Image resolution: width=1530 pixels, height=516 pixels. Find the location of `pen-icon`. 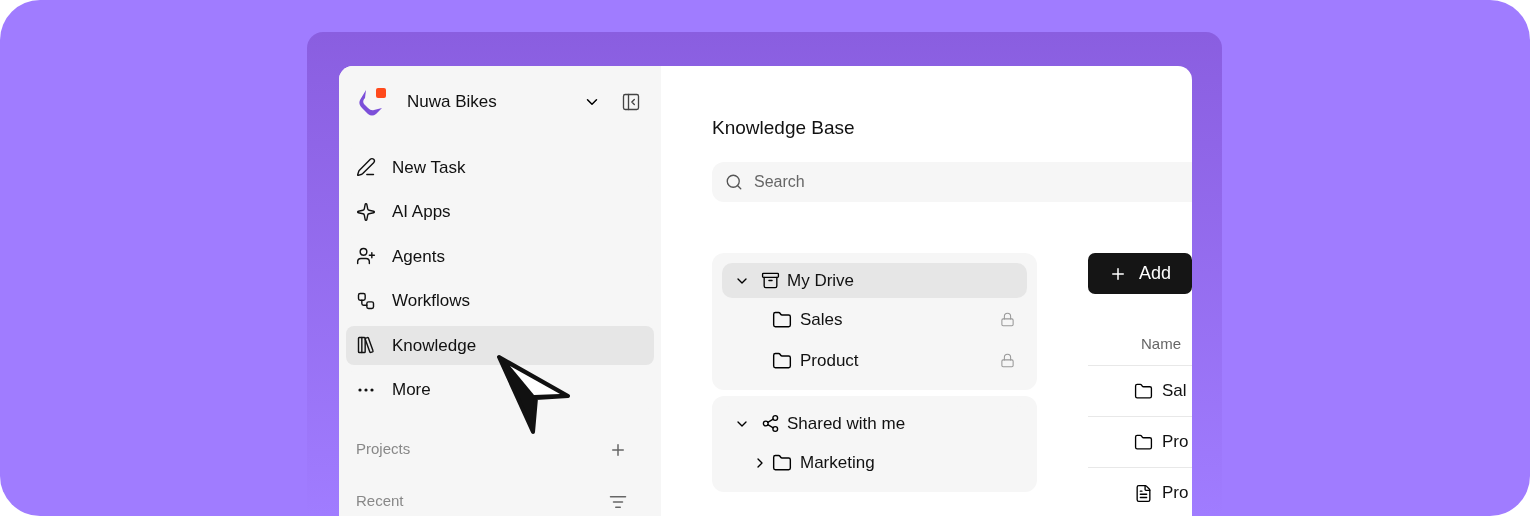

pen-icon is located at coordinates (366, 167).